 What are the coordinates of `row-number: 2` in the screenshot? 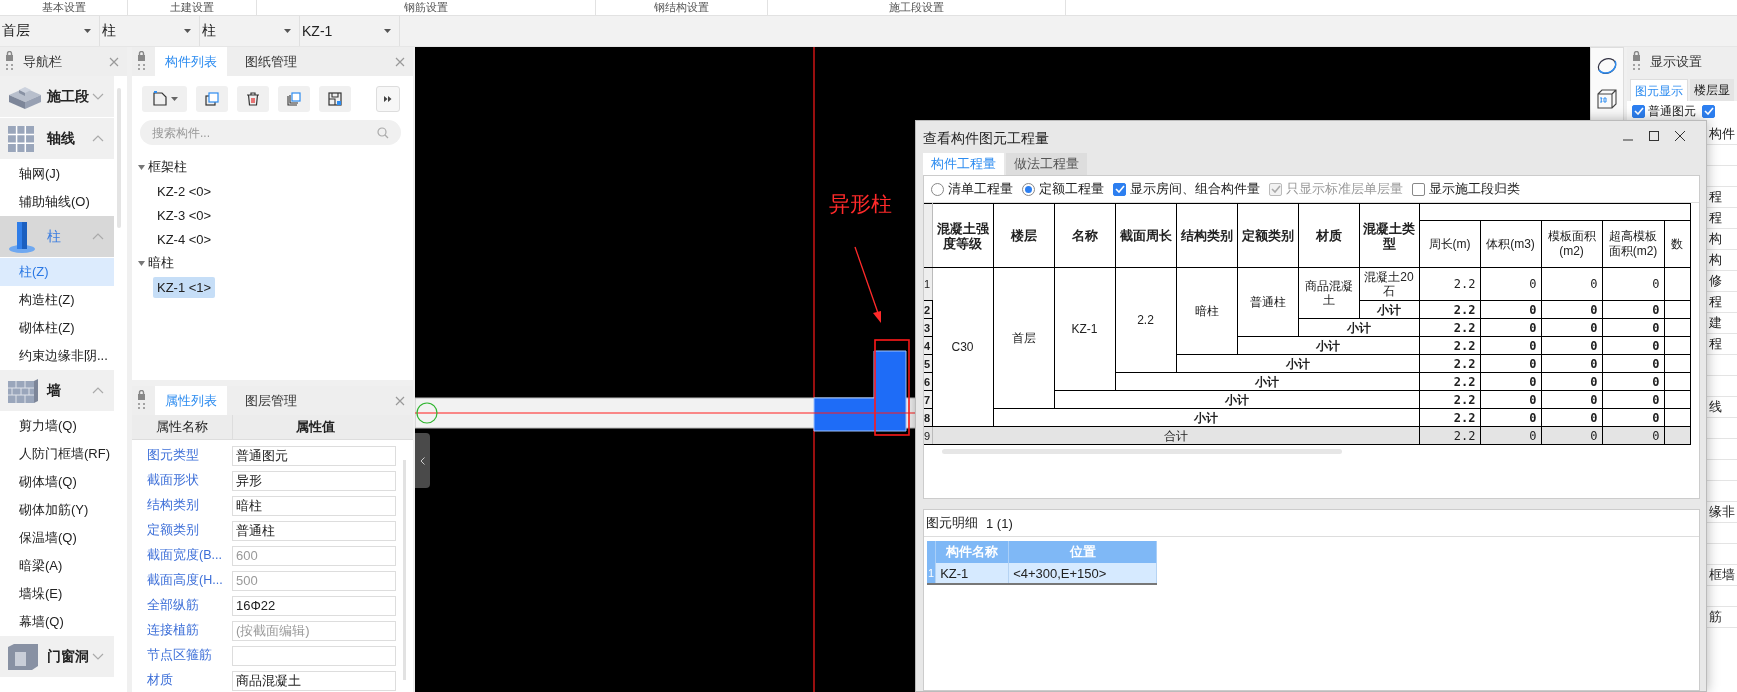 It's located at (928, 309).